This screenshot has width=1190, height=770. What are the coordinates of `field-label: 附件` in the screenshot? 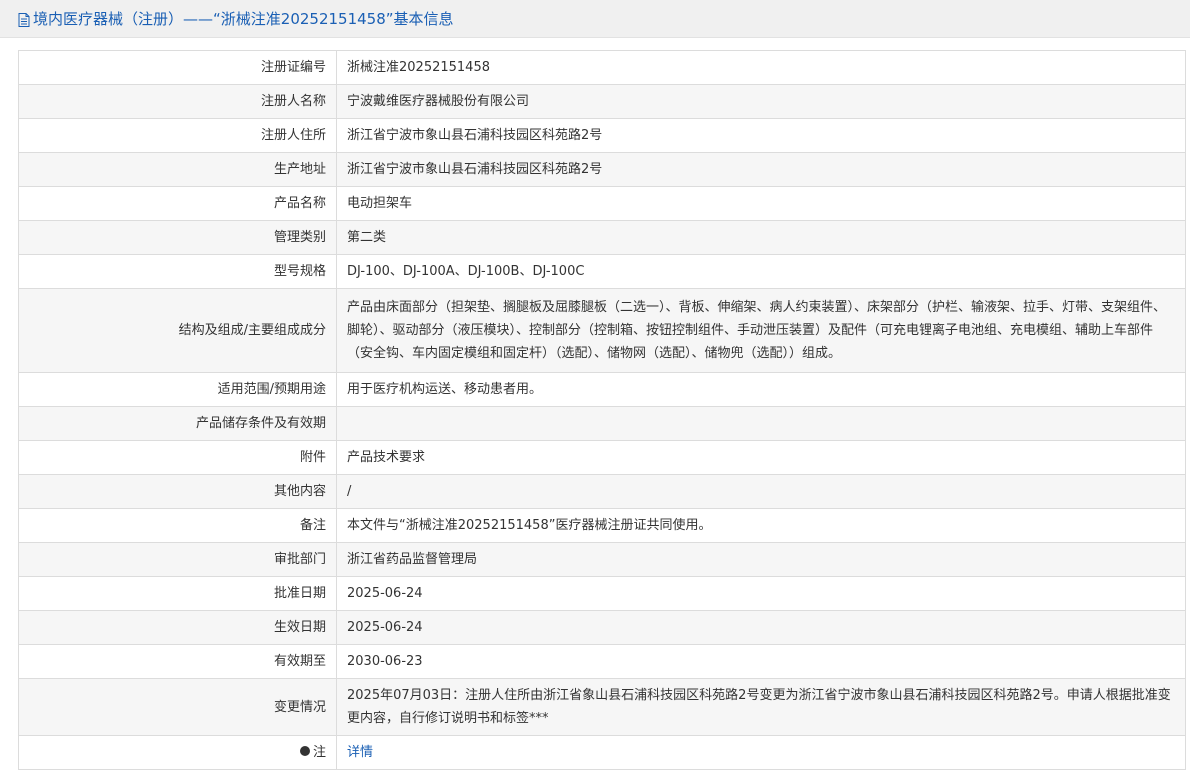 It's located at (177, 457).